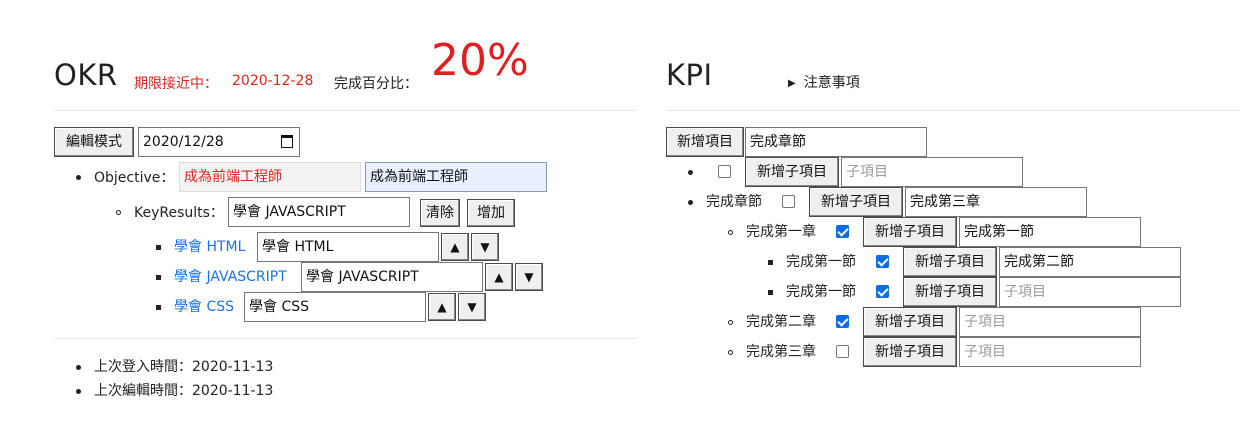  What do you see at coordinates (270, 177) in the screenshot?
I see `objective-display: 成為前端工程師` at bounding box center [270, 177].